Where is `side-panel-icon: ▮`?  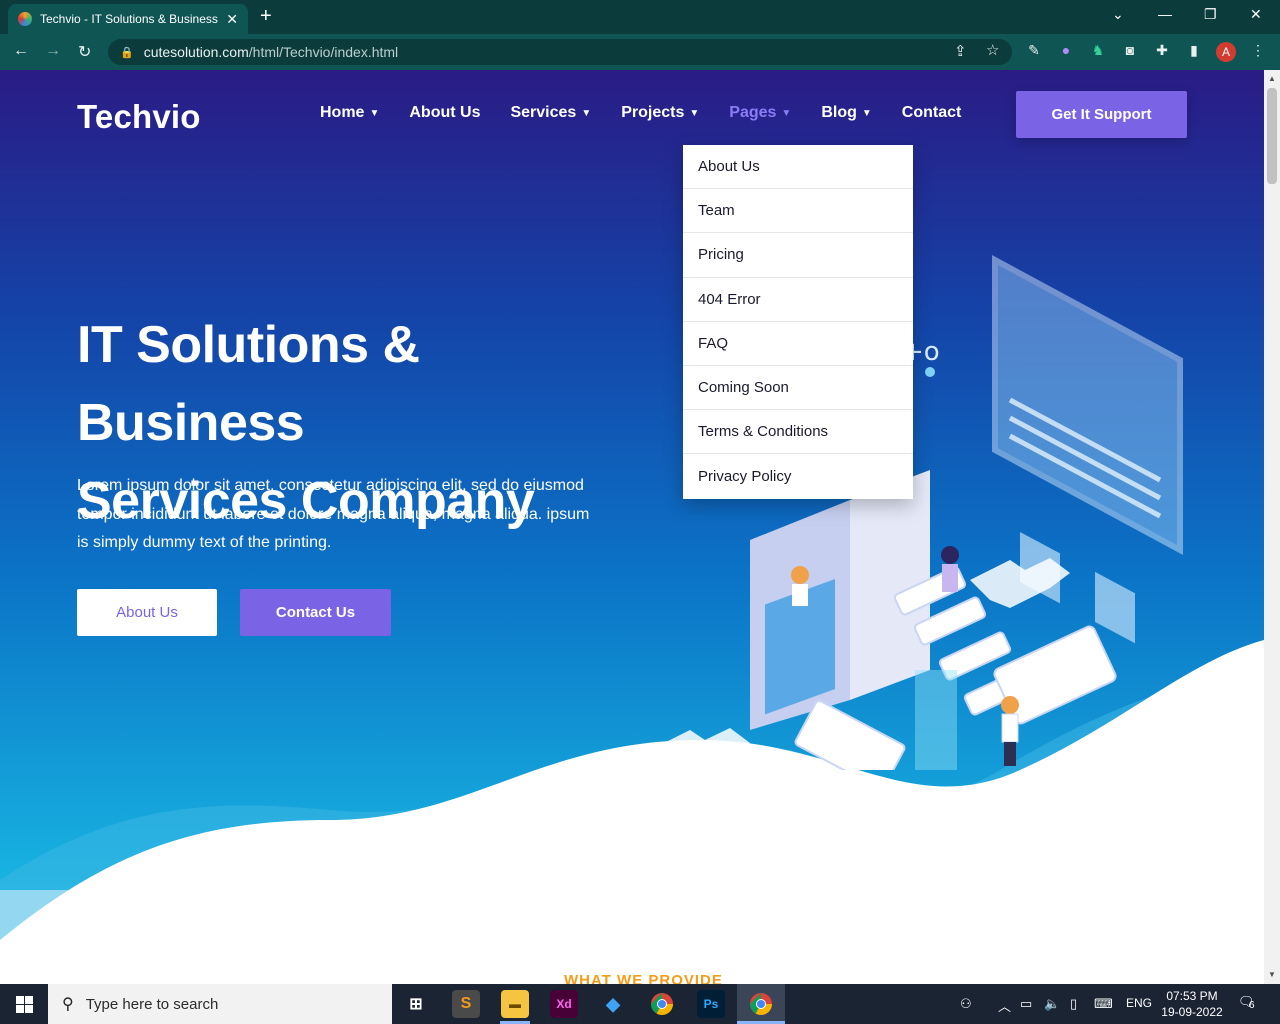 side-panel-icon: ▮ is located at coordinates (1194, 52).